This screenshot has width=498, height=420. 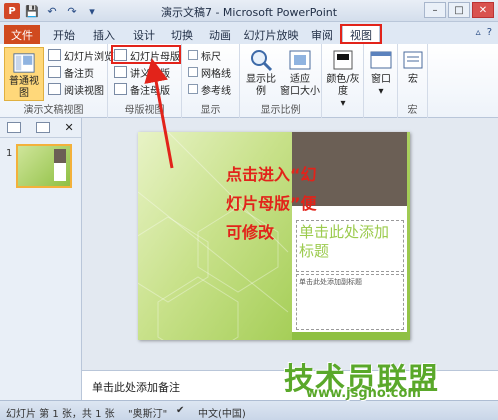 I want to click on slide-count-status: 幻灯片 第 1 张，共 1 张, so click(x=60, y=414).